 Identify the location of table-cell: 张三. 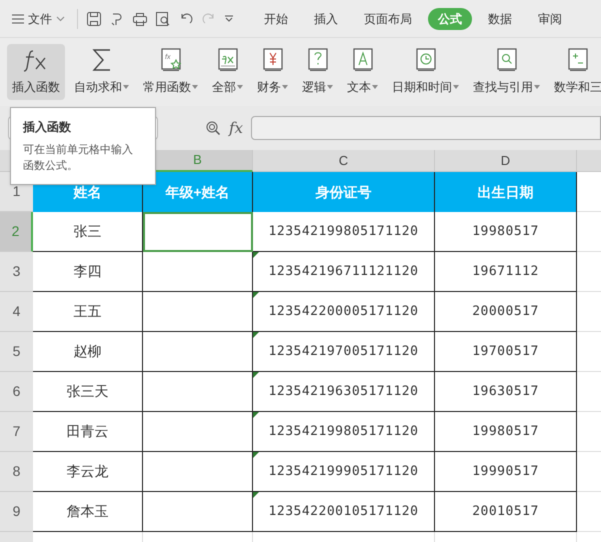
(88, 232).